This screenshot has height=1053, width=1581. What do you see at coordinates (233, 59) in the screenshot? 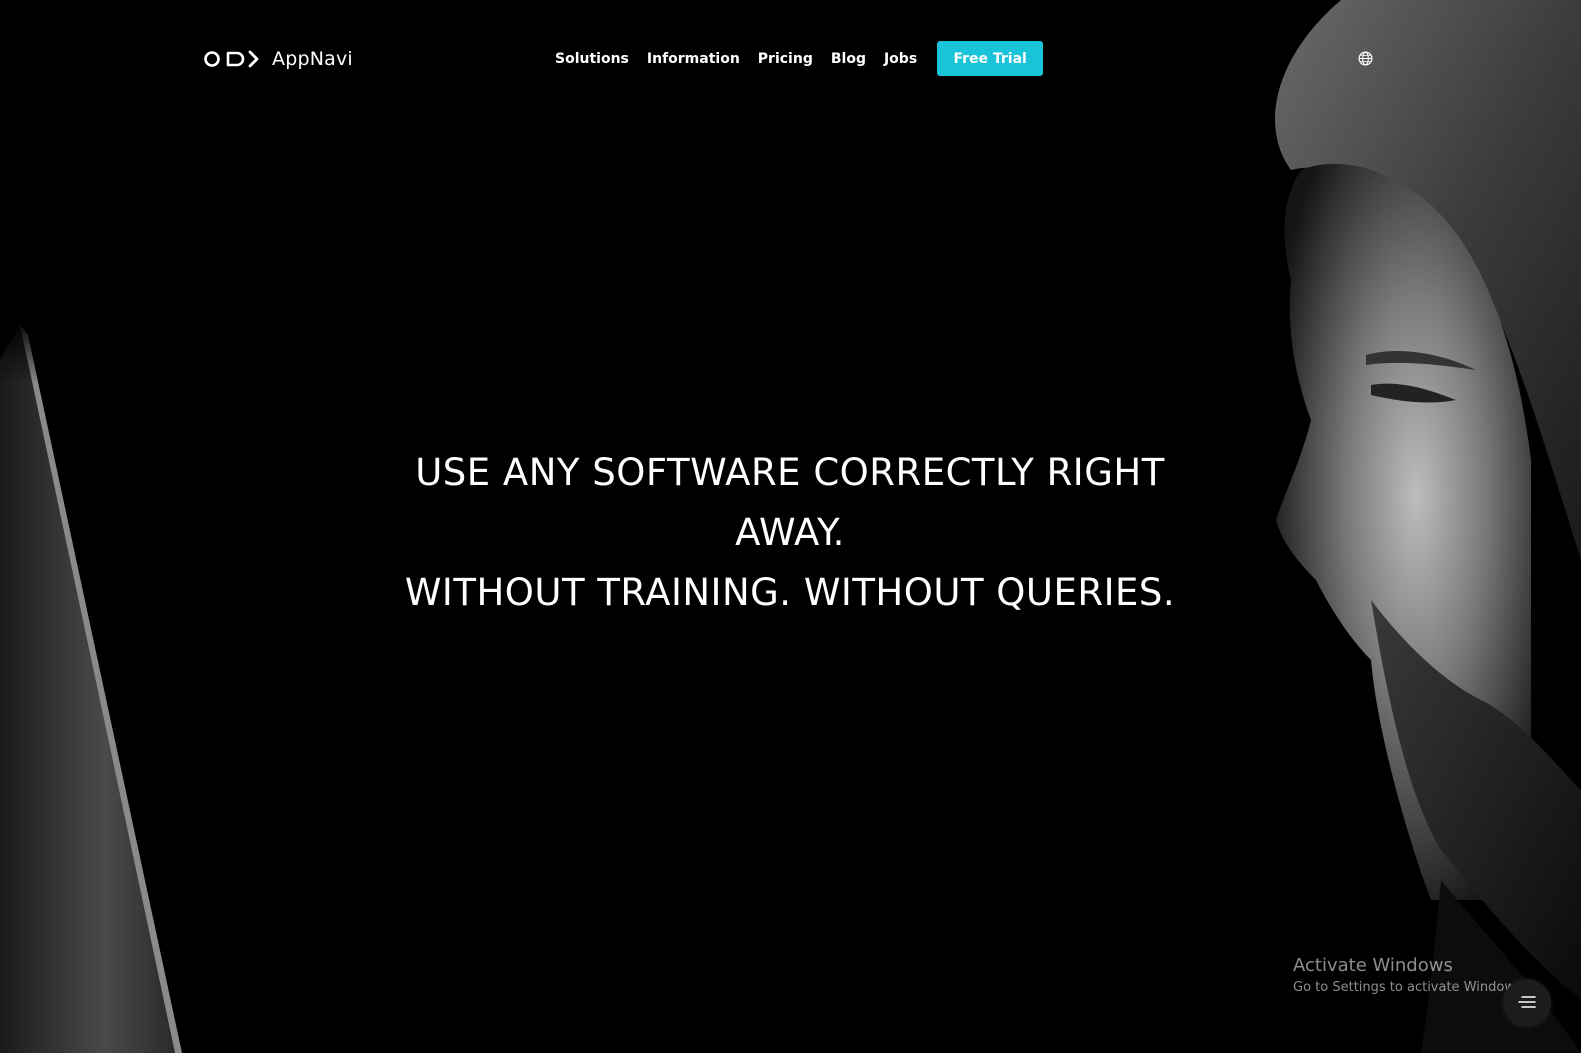
I see `logo-mark-icon` at bounding box center [233, 59].